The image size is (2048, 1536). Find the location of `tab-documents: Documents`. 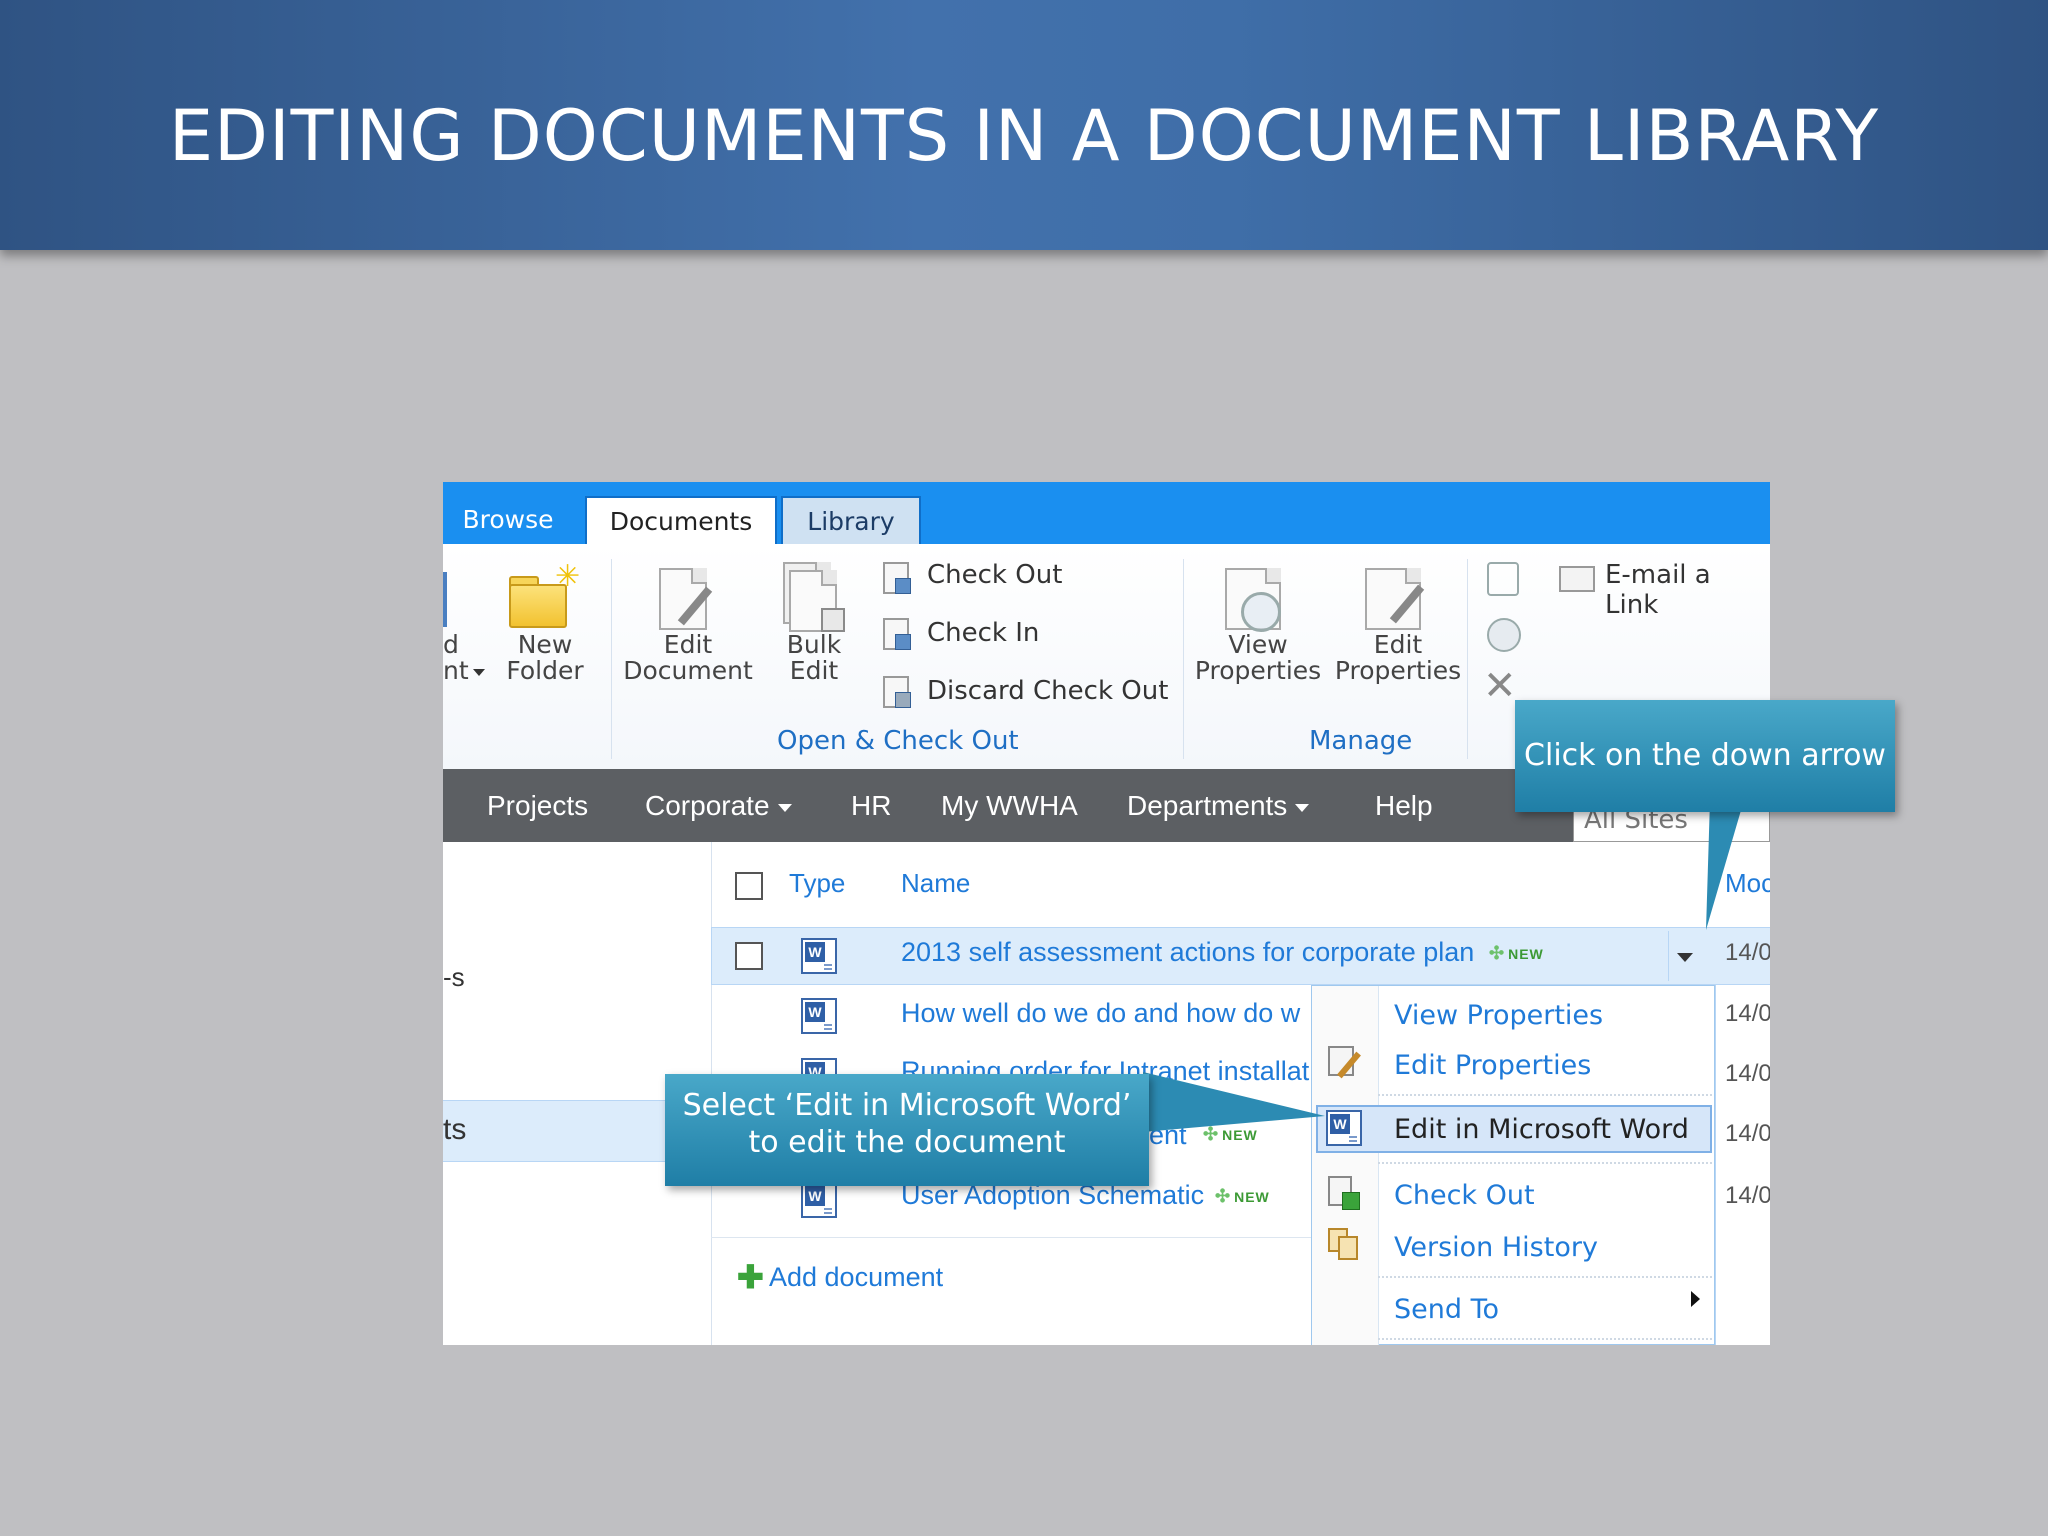

tab-documents: Documents is located at coordinates (681, 520).